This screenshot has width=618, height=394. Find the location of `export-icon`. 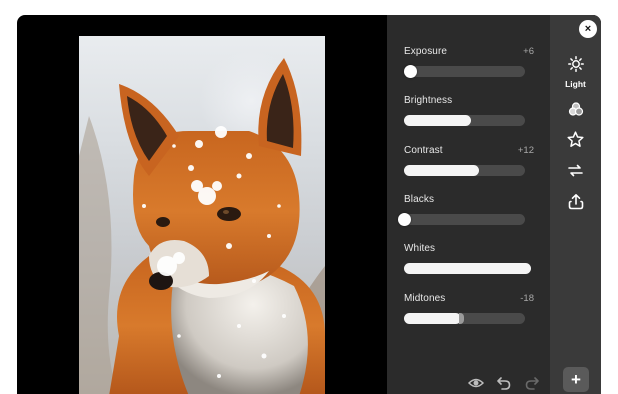

export-icon is located at coordinates (576, 204).